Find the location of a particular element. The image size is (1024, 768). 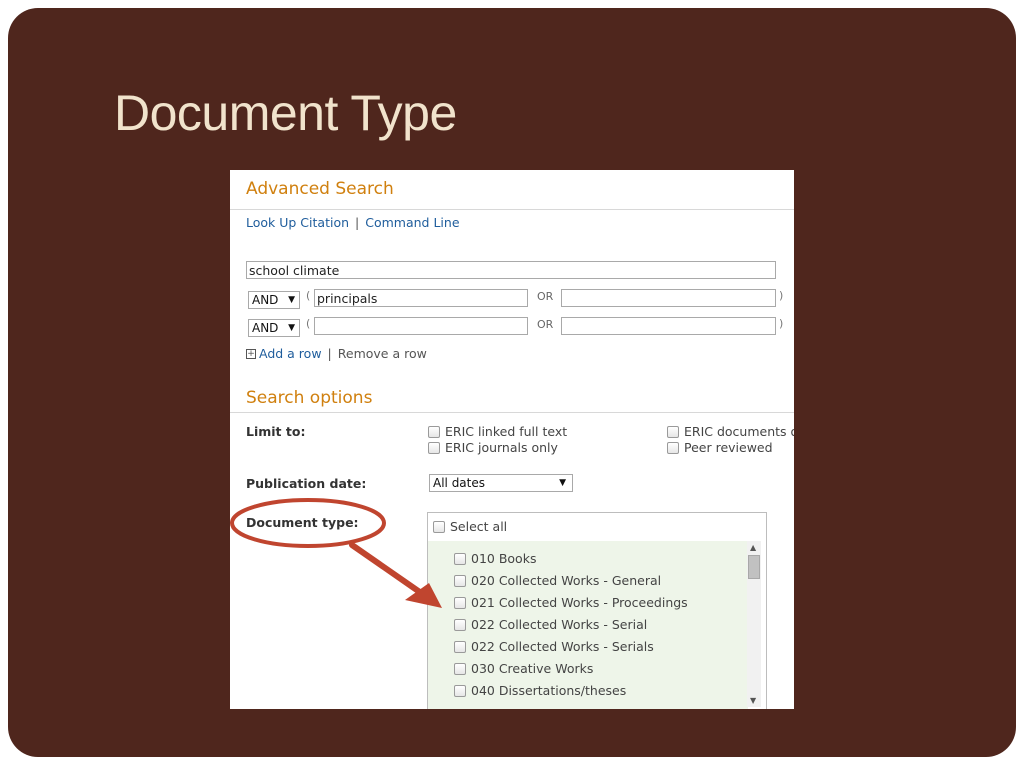

limit-option: Peer reviewed is located at coordinates (720, 447).